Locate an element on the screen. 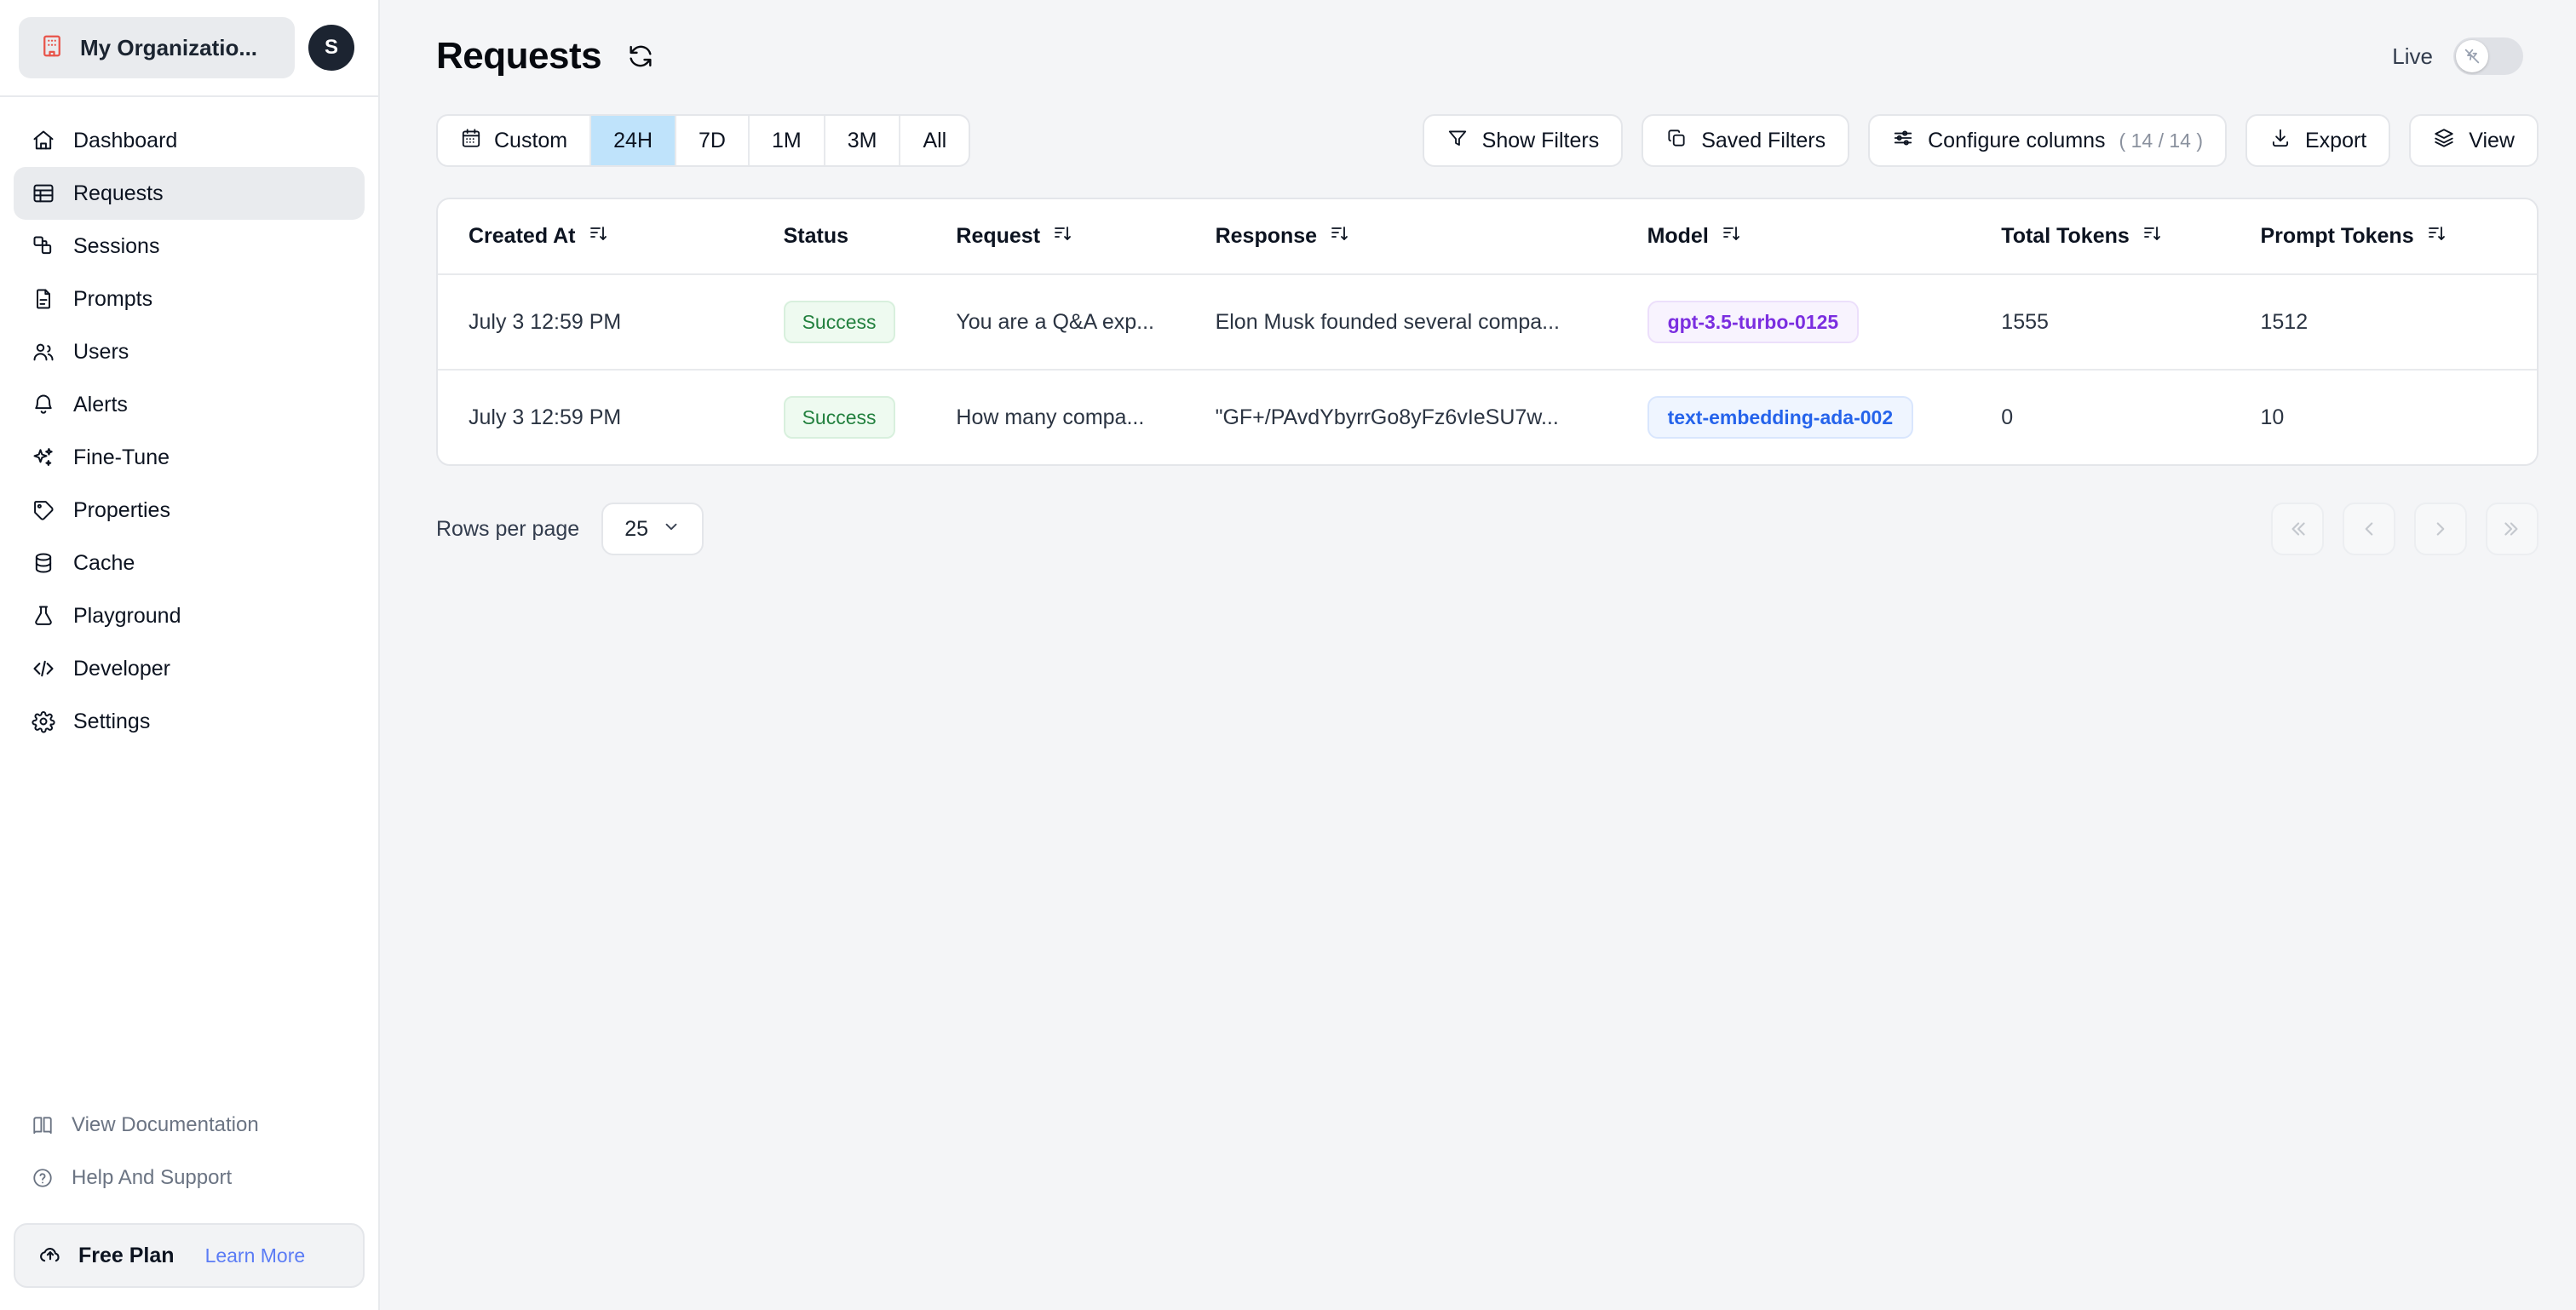  time-range-label: Custom is located at coordinates (531, 140).